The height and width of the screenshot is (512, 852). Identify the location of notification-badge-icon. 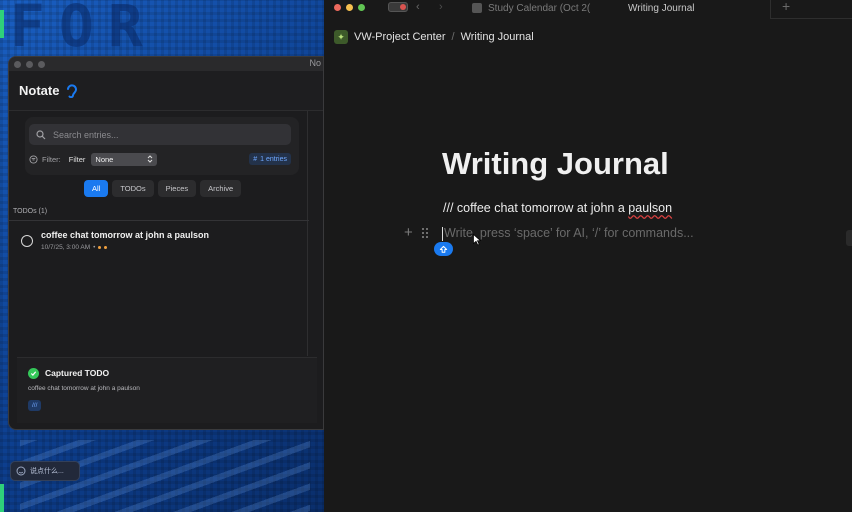
(398, 7).